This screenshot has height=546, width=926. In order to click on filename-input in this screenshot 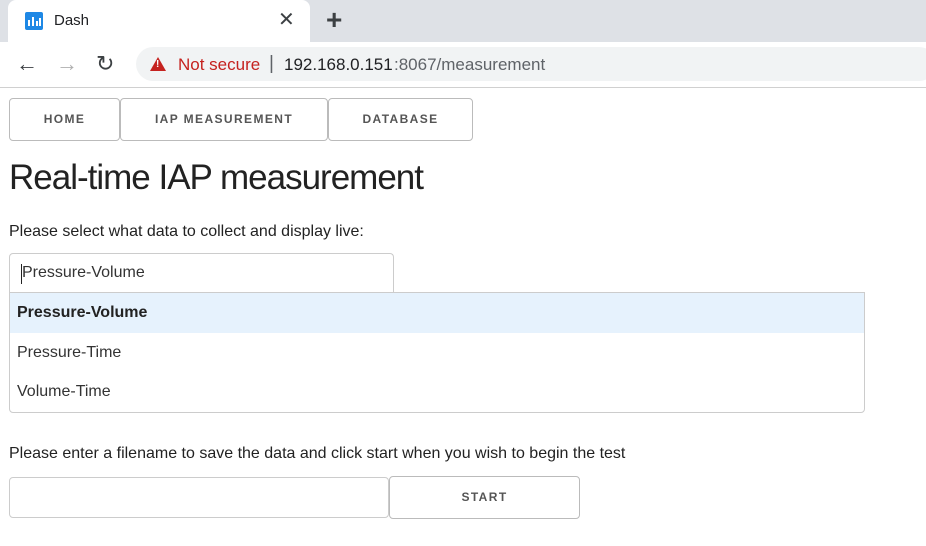, I will do `click(199, 497)`.